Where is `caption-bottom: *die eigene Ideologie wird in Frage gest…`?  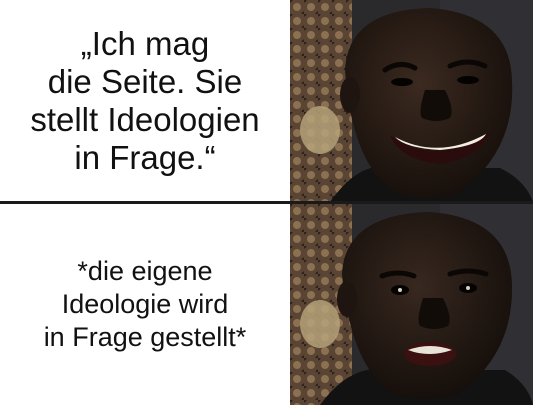 caption-bottom: *die eigene Ideologie wird in Frage gest… is located at coordinates (145, 304).